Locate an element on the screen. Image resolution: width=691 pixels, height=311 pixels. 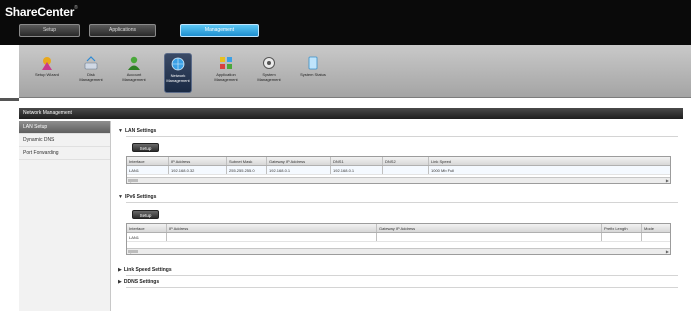
lan-setup-button: Setup is located at coordinates (145, 147).